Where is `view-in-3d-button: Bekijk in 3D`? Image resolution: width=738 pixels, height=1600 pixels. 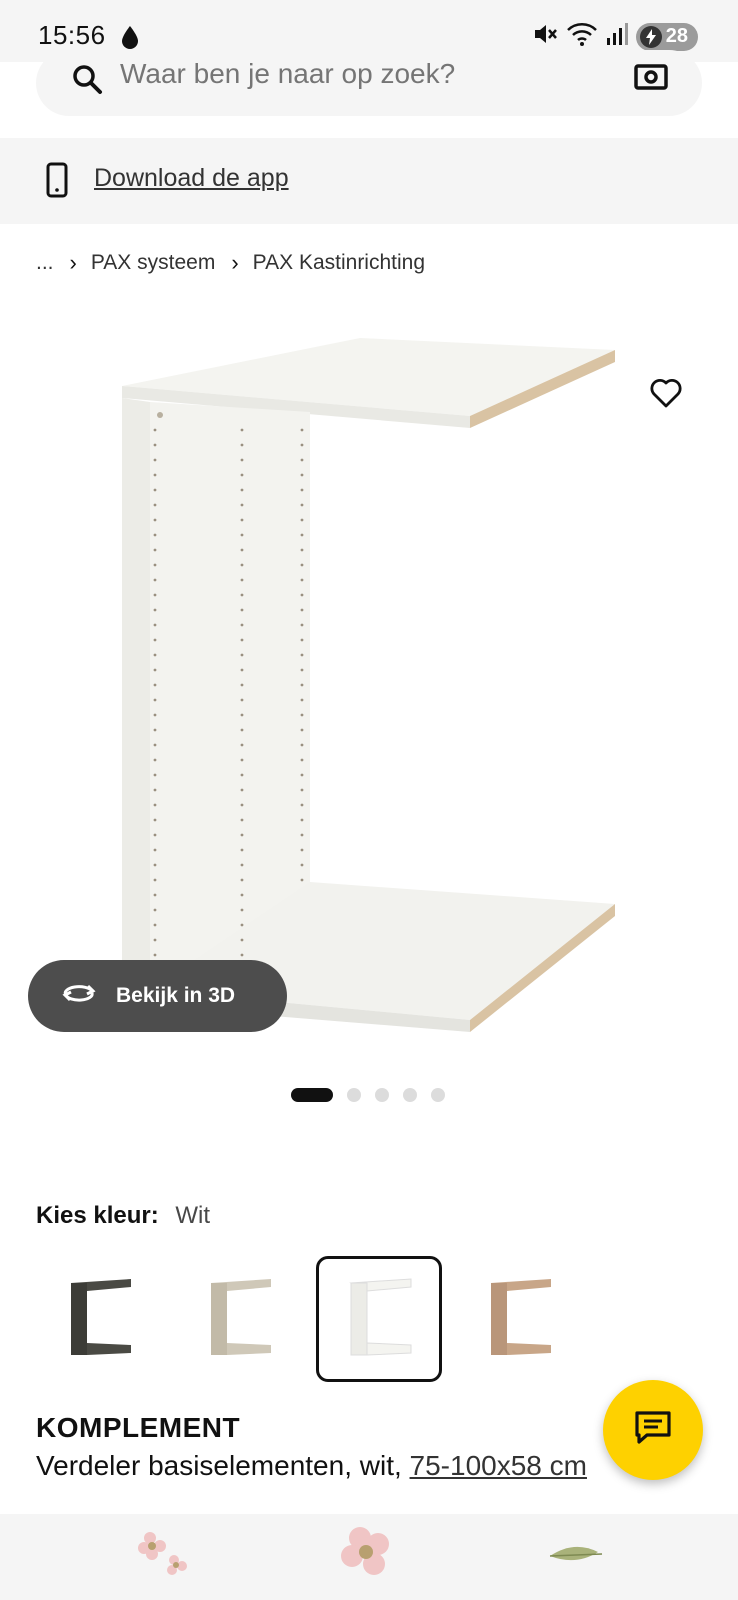 view-in-3d-button: Bekijk in 3D is located at coordinates (157, 996).